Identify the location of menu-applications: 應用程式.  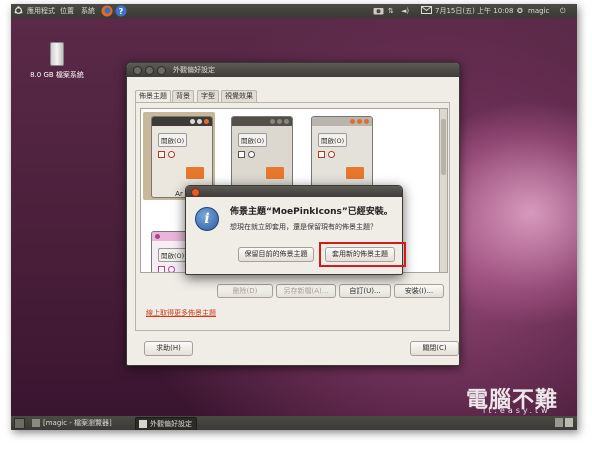
(41, 11).